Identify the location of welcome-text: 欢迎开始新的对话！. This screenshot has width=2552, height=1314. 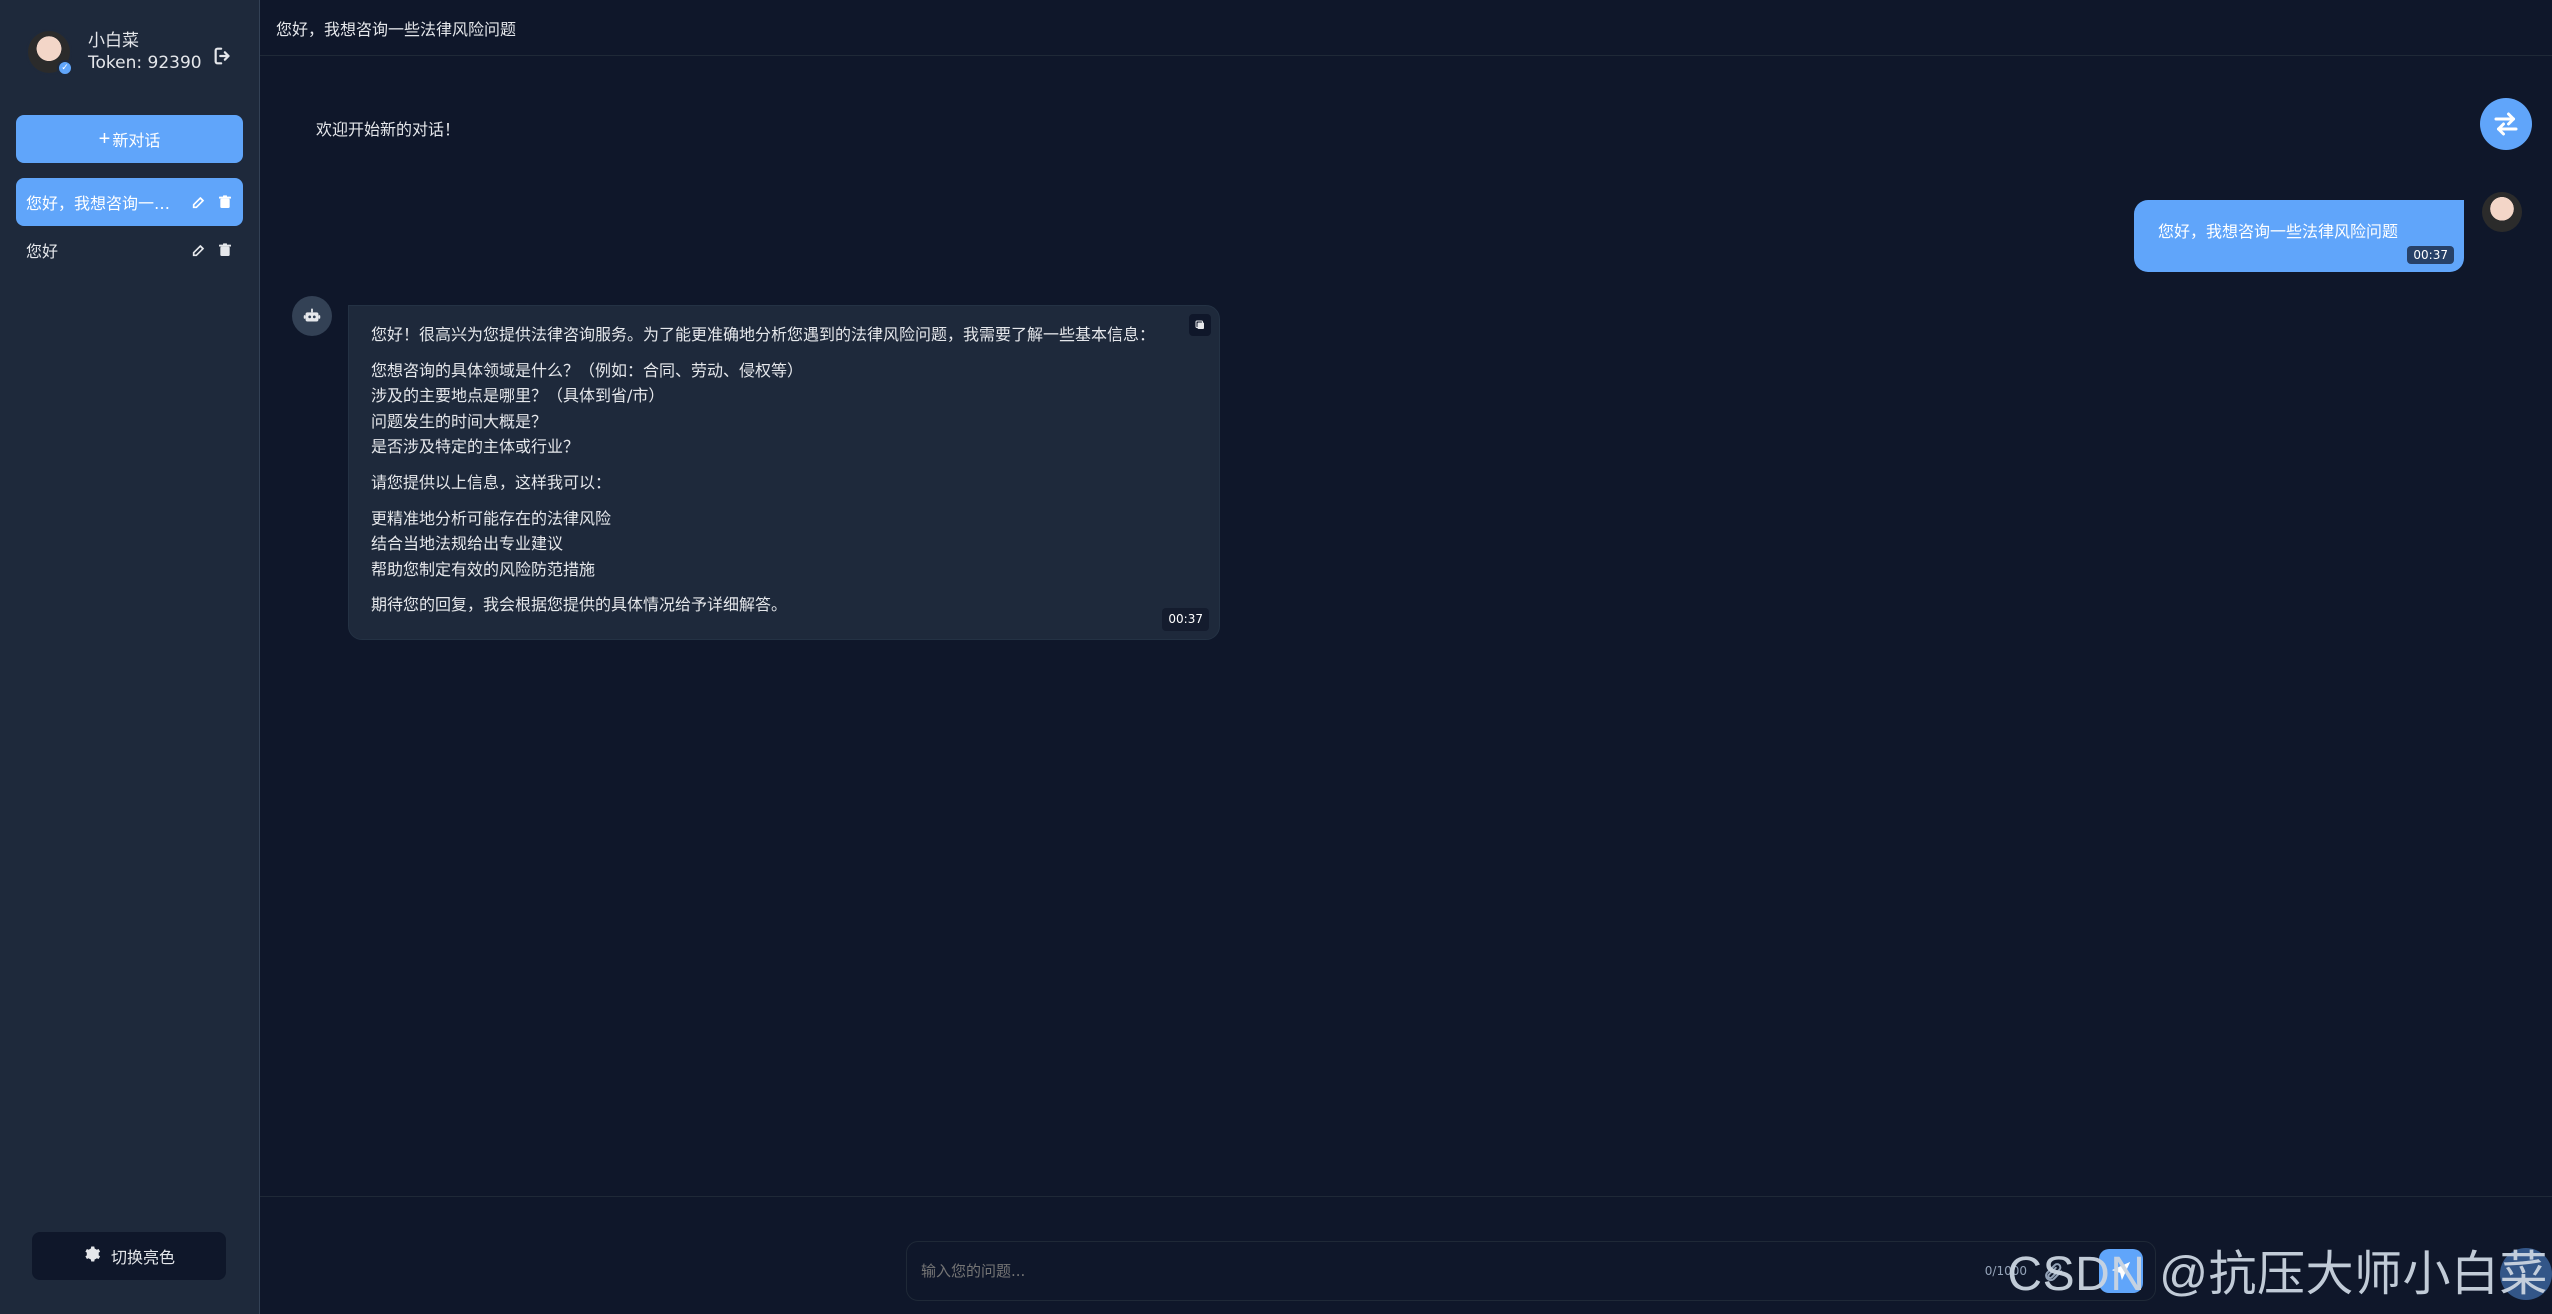
(388, 129).